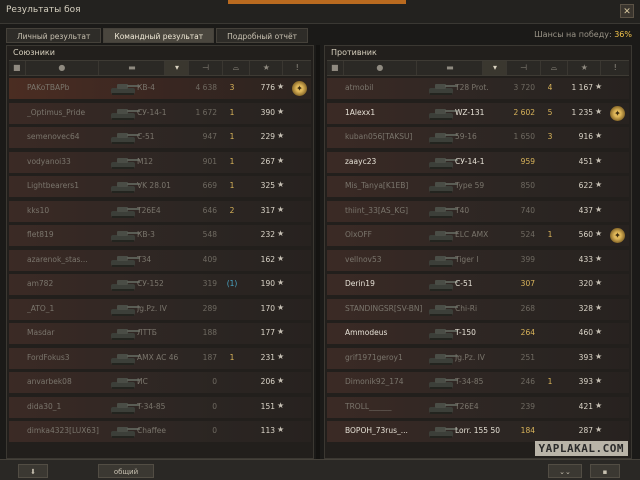 The image size is (640, 480). Describe the element at coordinates (33, 471) in the screenshot. I see `download-button: ⬇` at that location.